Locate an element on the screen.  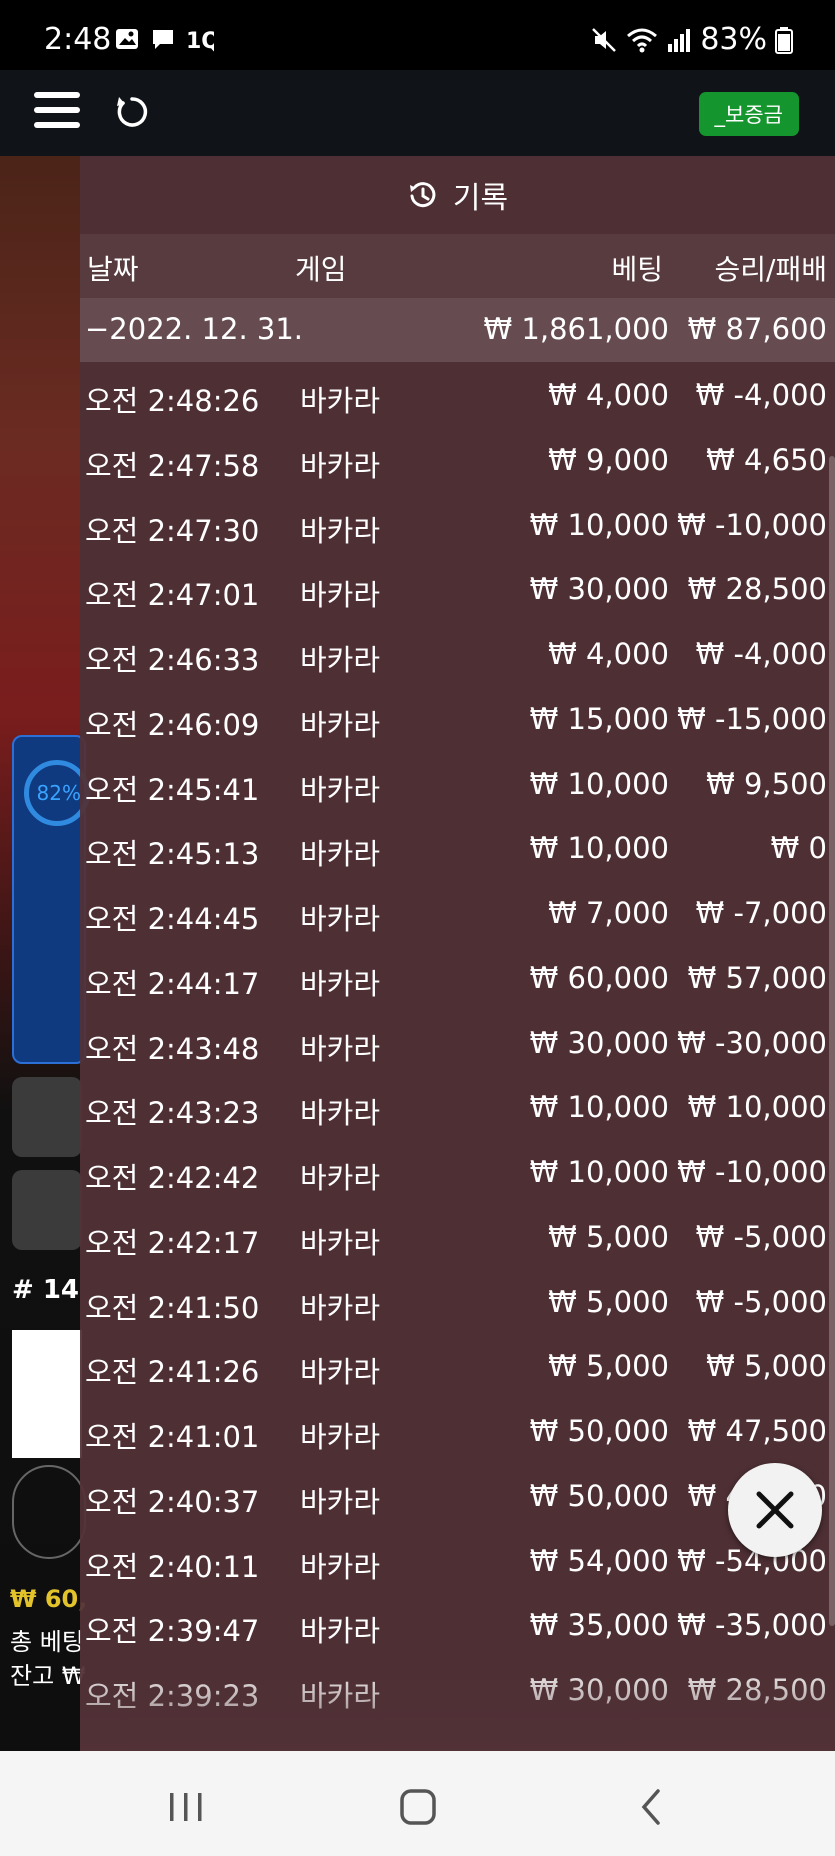
row-result: ₩ -35,000 is located at coordinates (752, 1625).